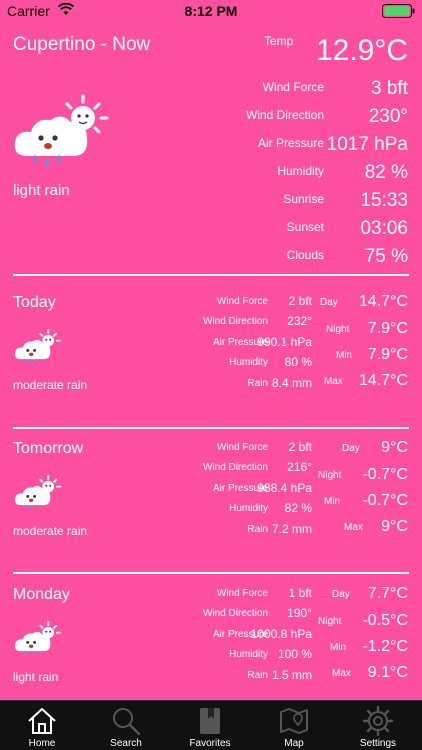 This screenshot has width=422, height=750. What do you see at coordinates (291, 529) in the screenshot?
I see `detail-value: 7.2 mm` at bounding box center [291, 529].